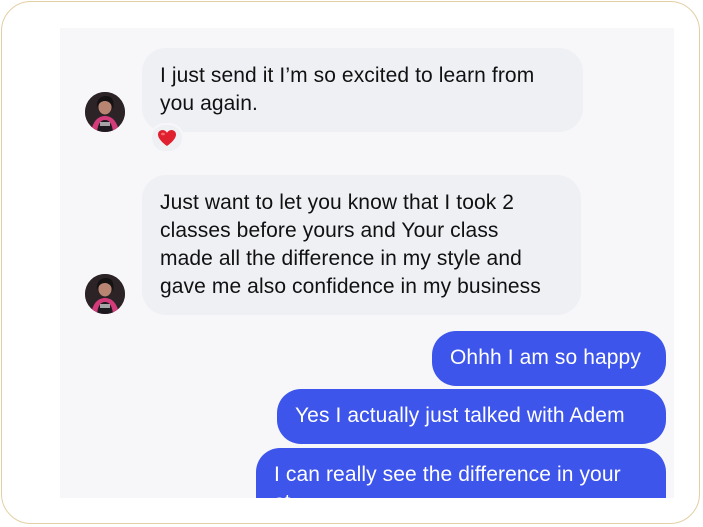 The height and width of the screenshot is (527, 703). Describe the element at coordinates (209, 103) in the screenshot. I see `message-line: you again.` at that location.